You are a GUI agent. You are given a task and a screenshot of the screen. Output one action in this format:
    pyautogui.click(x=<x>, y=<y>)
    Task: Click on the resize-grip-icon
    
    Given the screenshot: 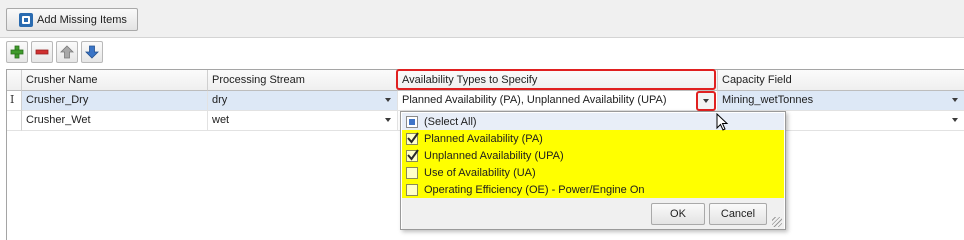 What is the action you would take?
    pyautogui.click(x=777, y=222)
    